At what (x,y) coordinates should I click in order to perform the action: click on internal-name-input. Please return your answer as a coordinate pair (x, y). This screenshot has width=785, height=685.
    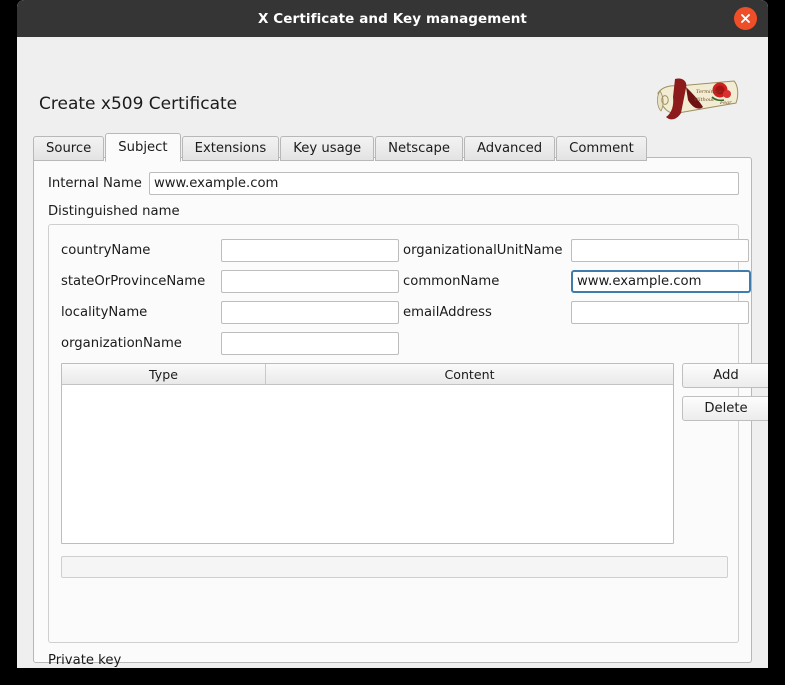
    Looking at the image, I should click on (443, 183).